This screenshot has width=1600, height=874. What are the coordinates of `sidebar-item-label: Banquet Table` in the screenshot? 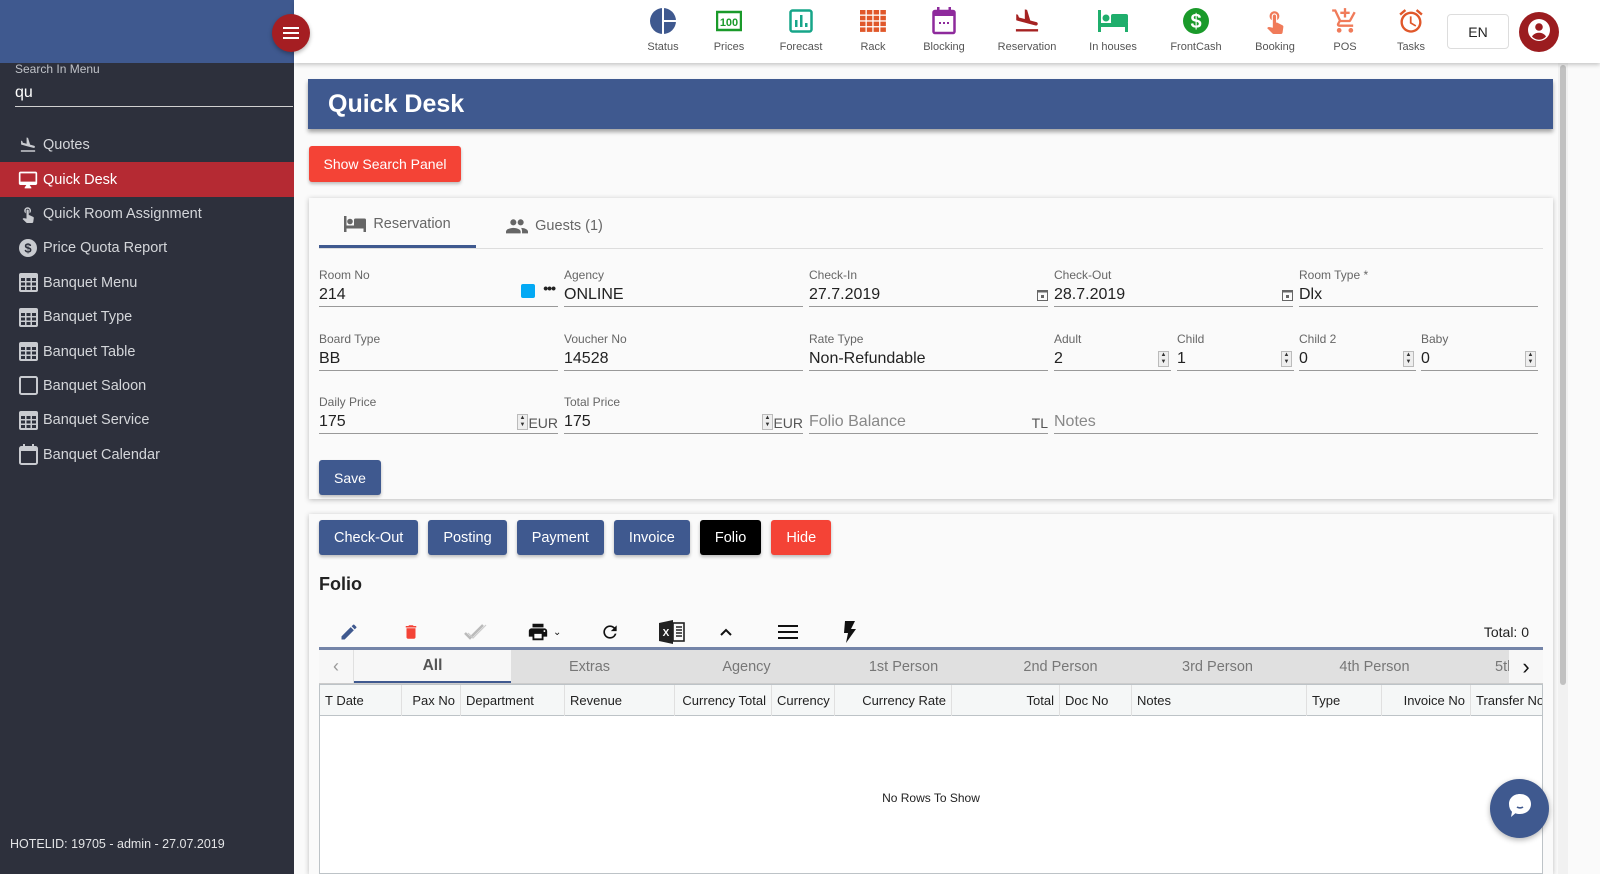 It's located at (89, 351).